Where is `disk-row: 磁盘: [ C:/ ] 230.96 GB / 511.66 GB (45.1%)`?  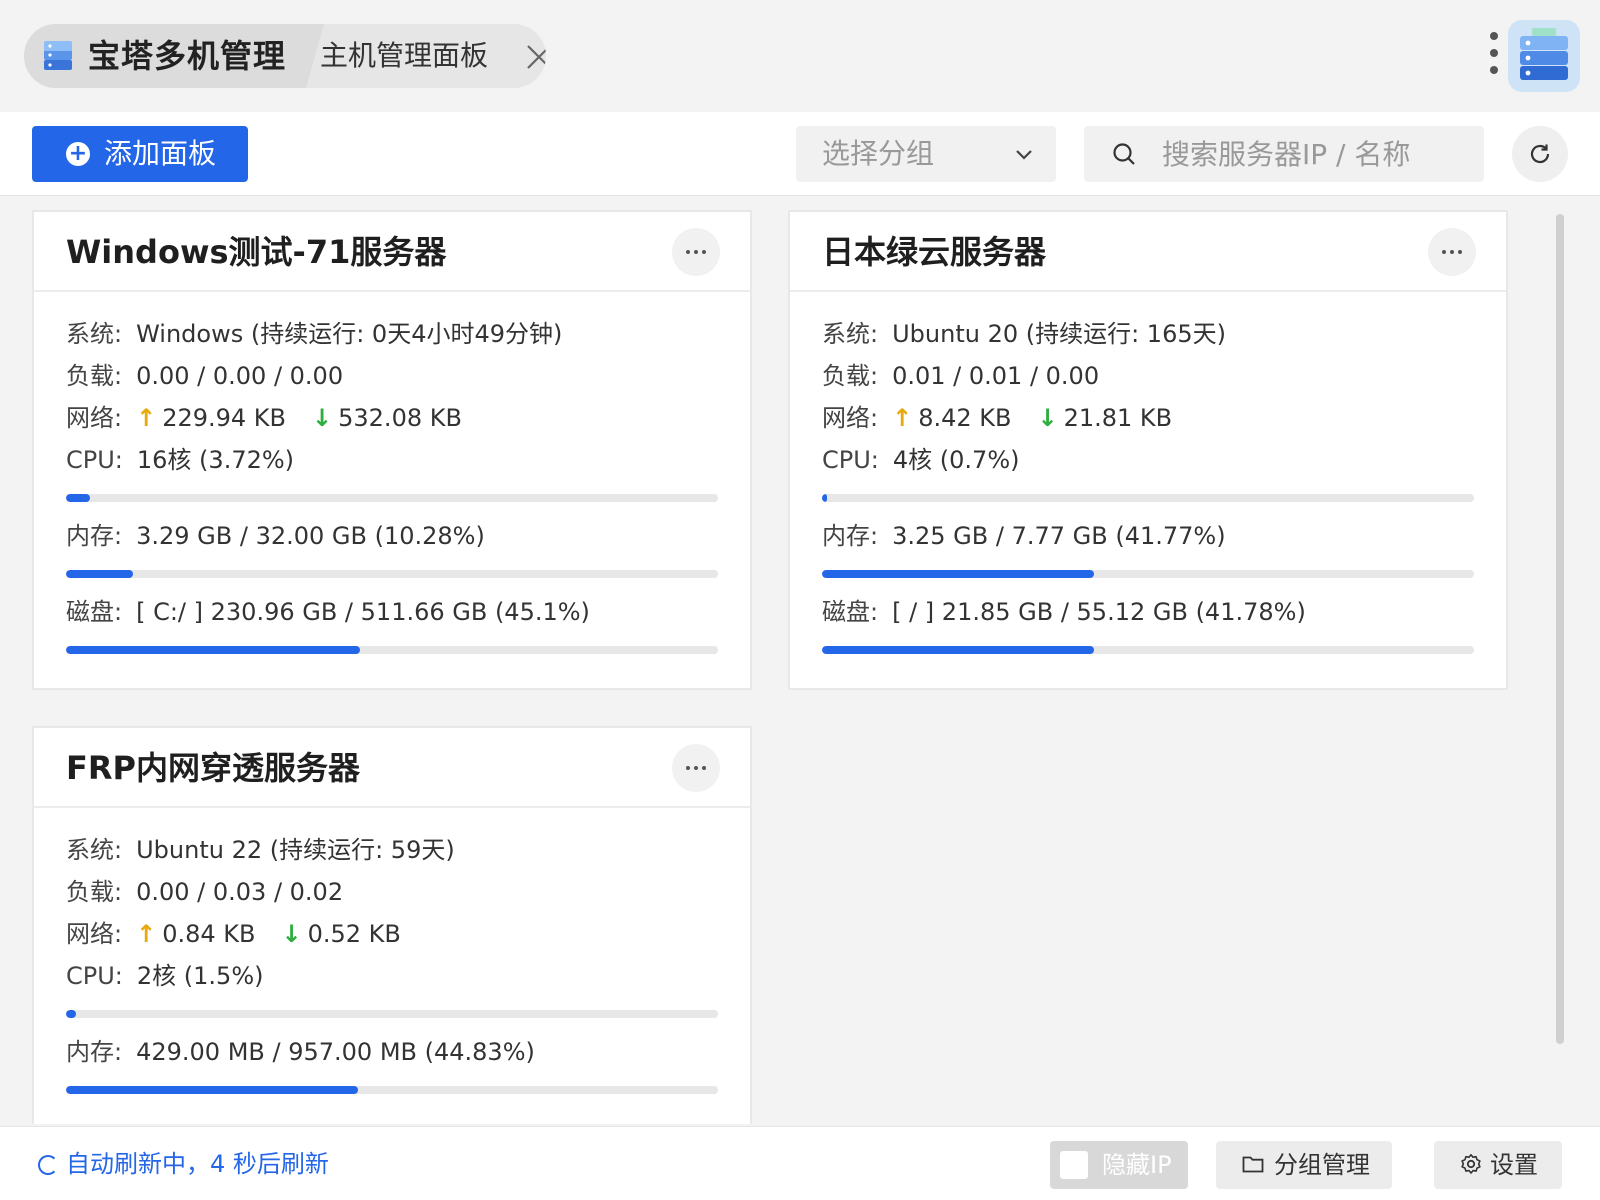
disk-row: 磁盘: [ C:/ ] 230.96 GB / 511.66 GB (45.1%) is located at coordinates (328, 612).